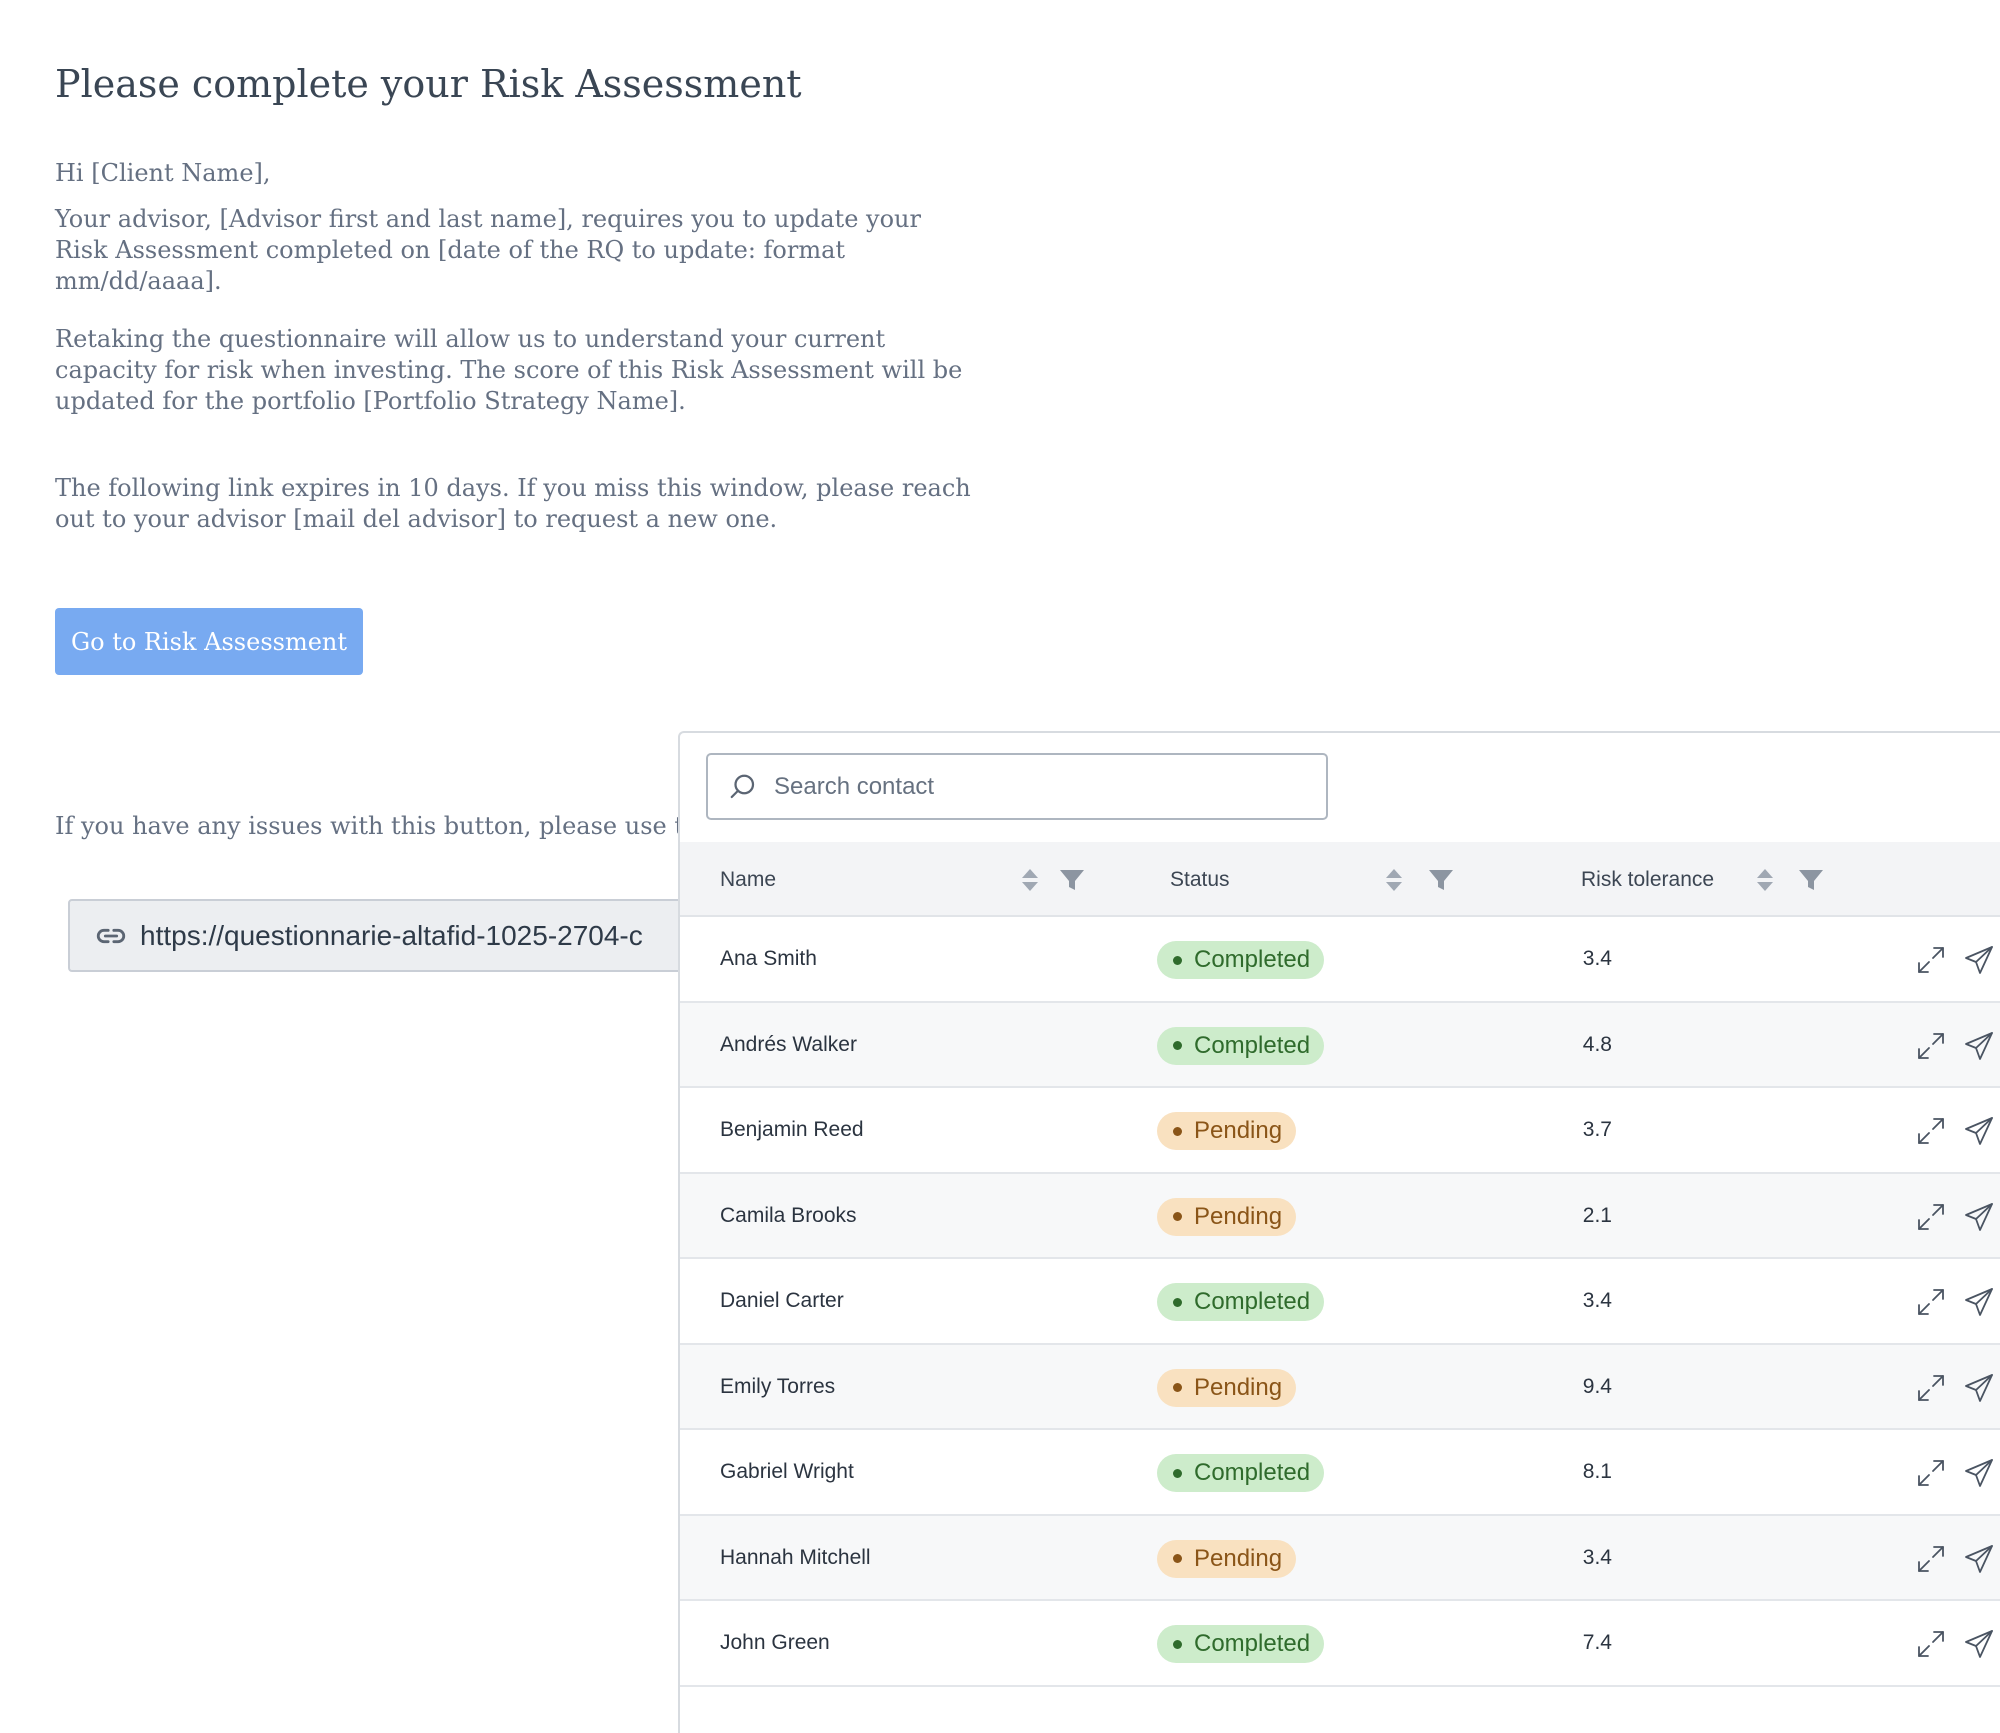  I want to click on filter-status-icon, so click(1441, 880).